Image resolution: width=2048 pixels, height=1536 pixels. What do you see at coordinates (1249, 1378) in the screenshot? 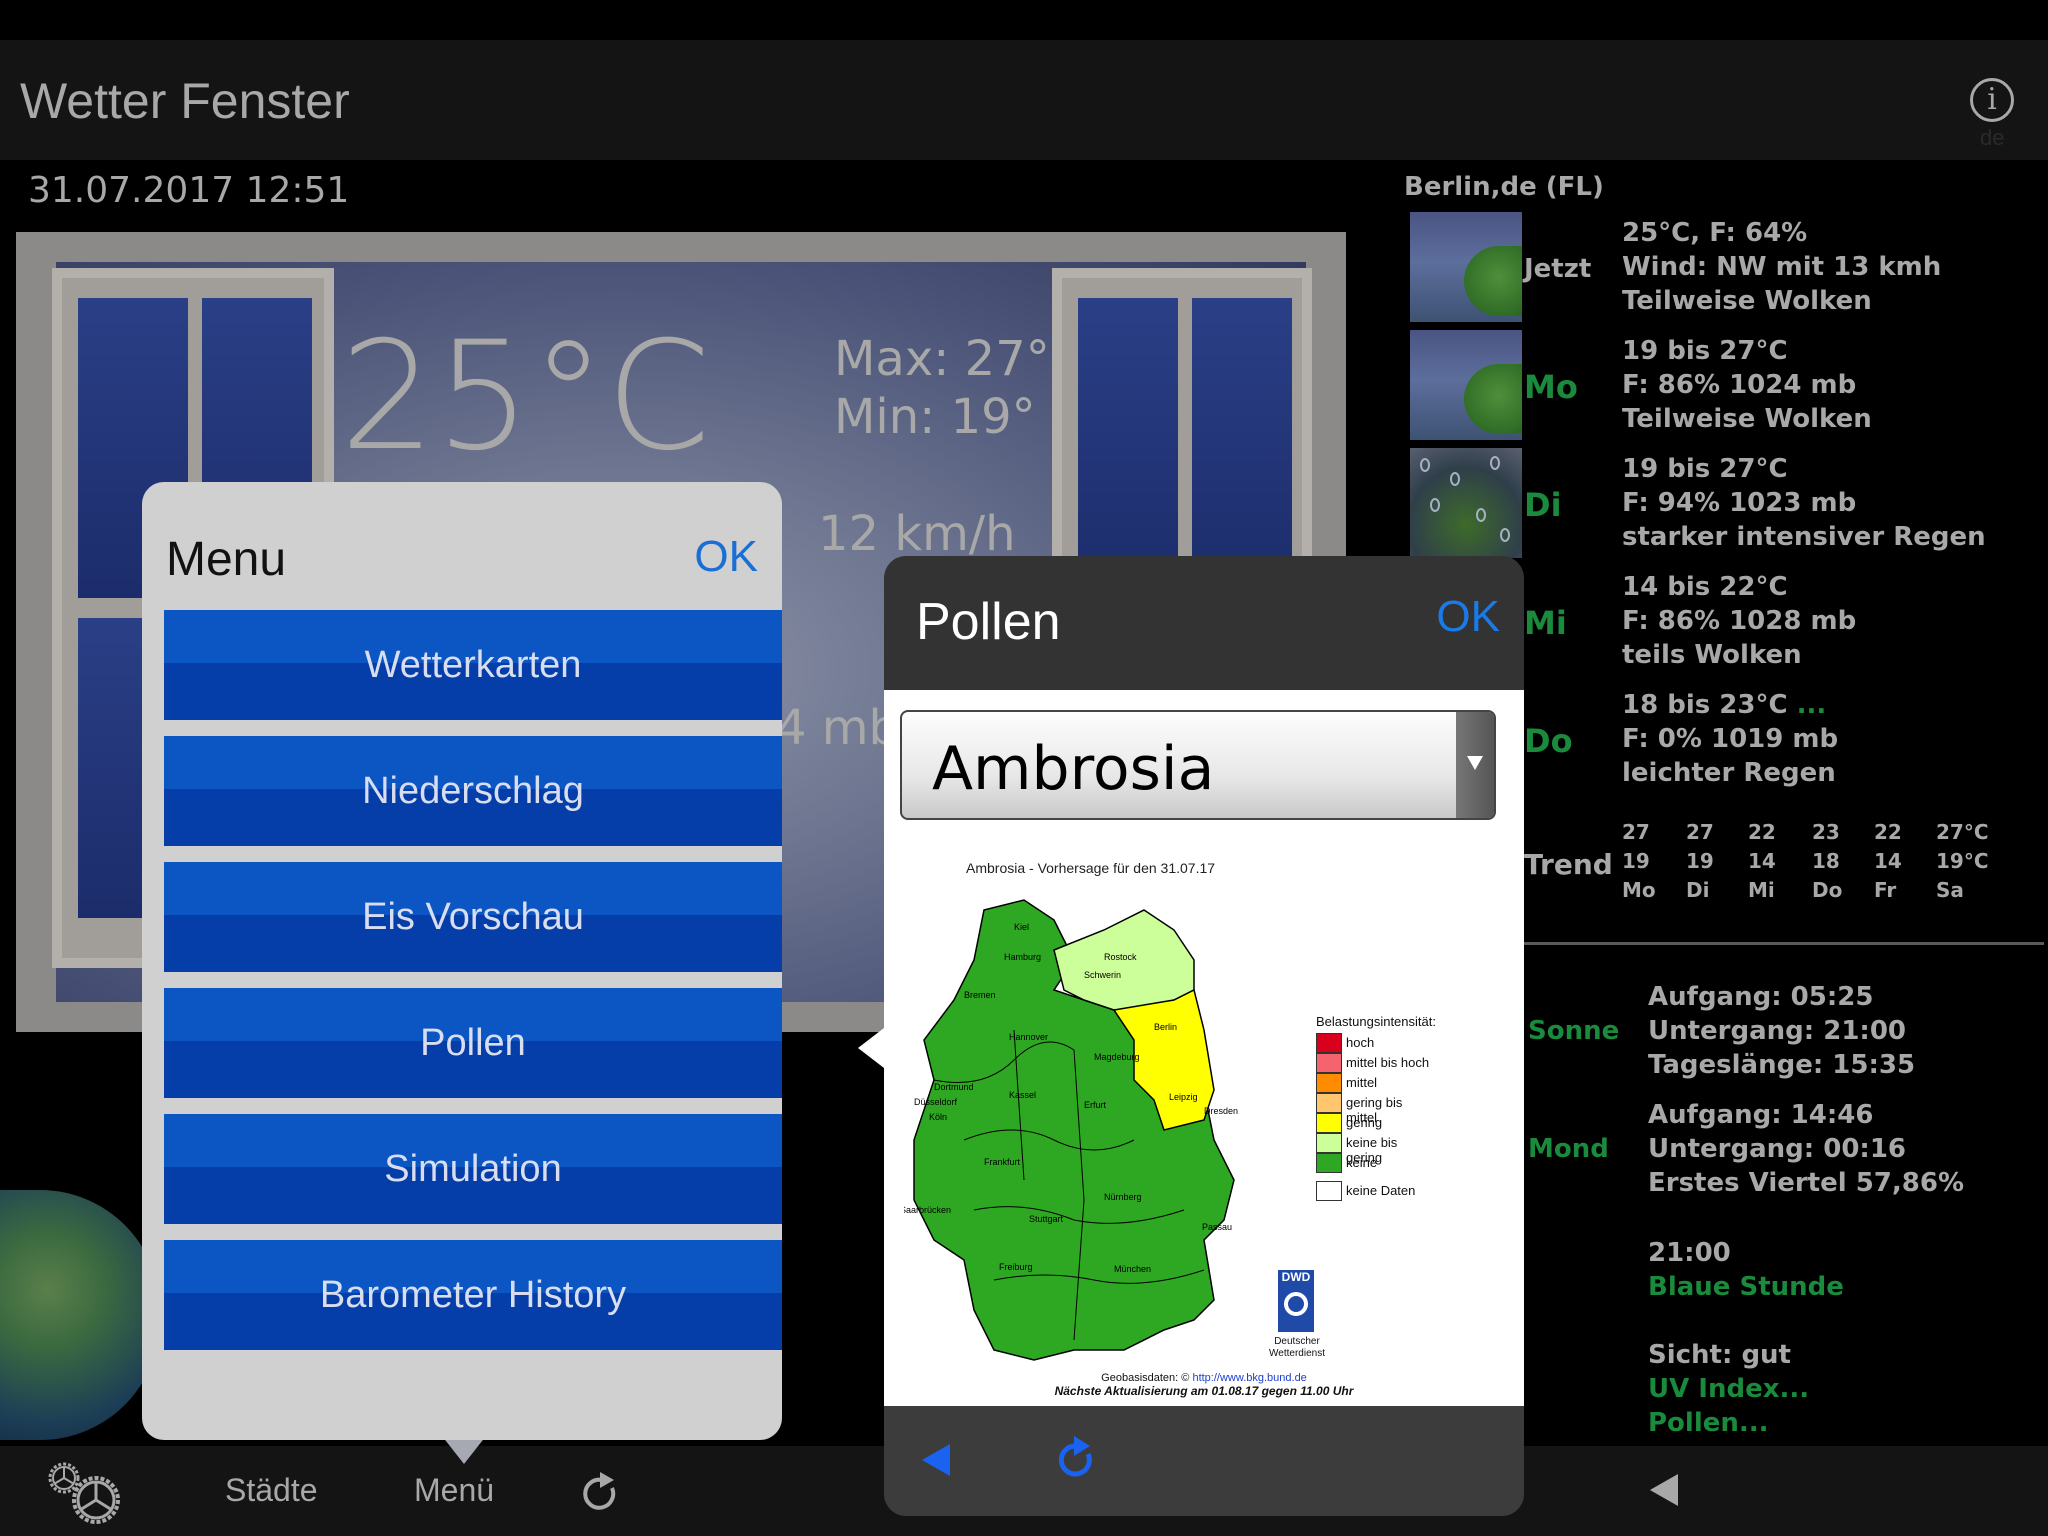
I see `credit-link: http://www.bkg.bund.de` at bounding box center [1249, 1378].